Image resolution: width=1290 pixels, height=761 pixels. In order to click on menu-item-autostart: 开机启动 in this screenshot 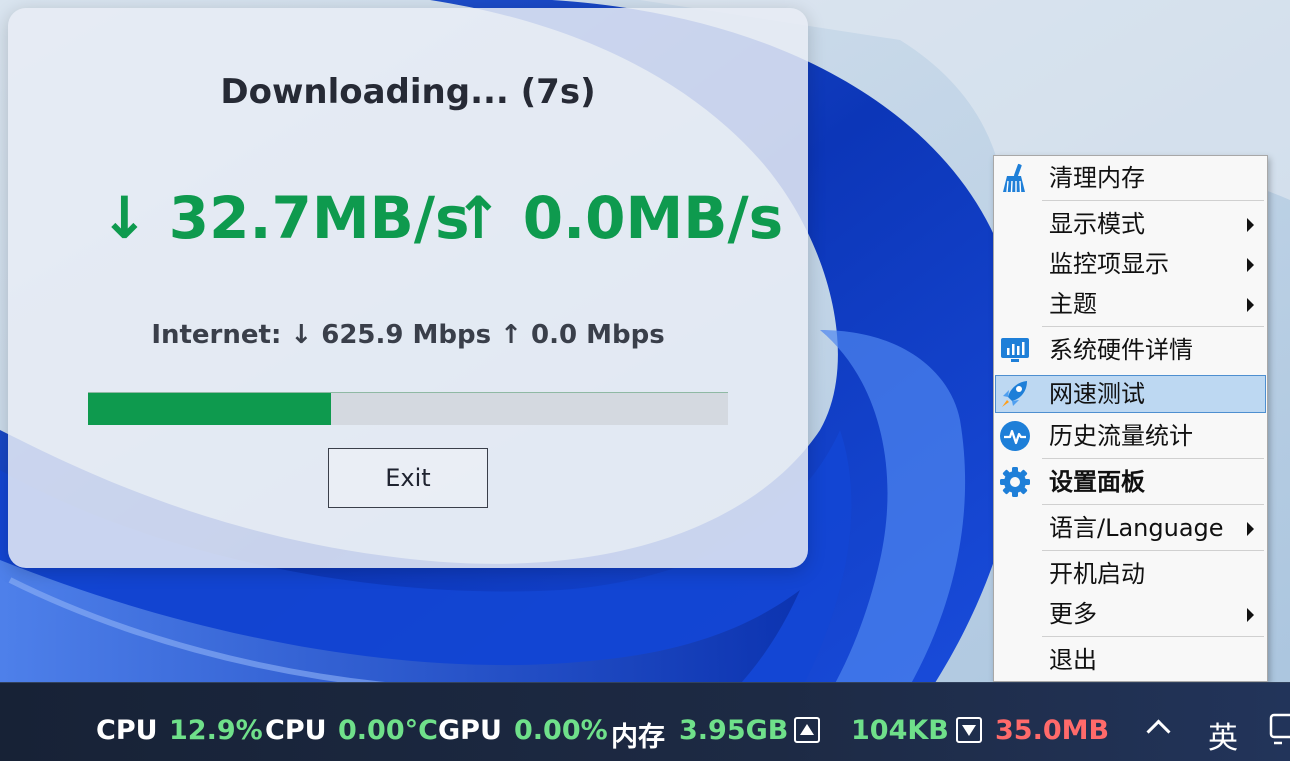, I will do `click(1130, 574)`.